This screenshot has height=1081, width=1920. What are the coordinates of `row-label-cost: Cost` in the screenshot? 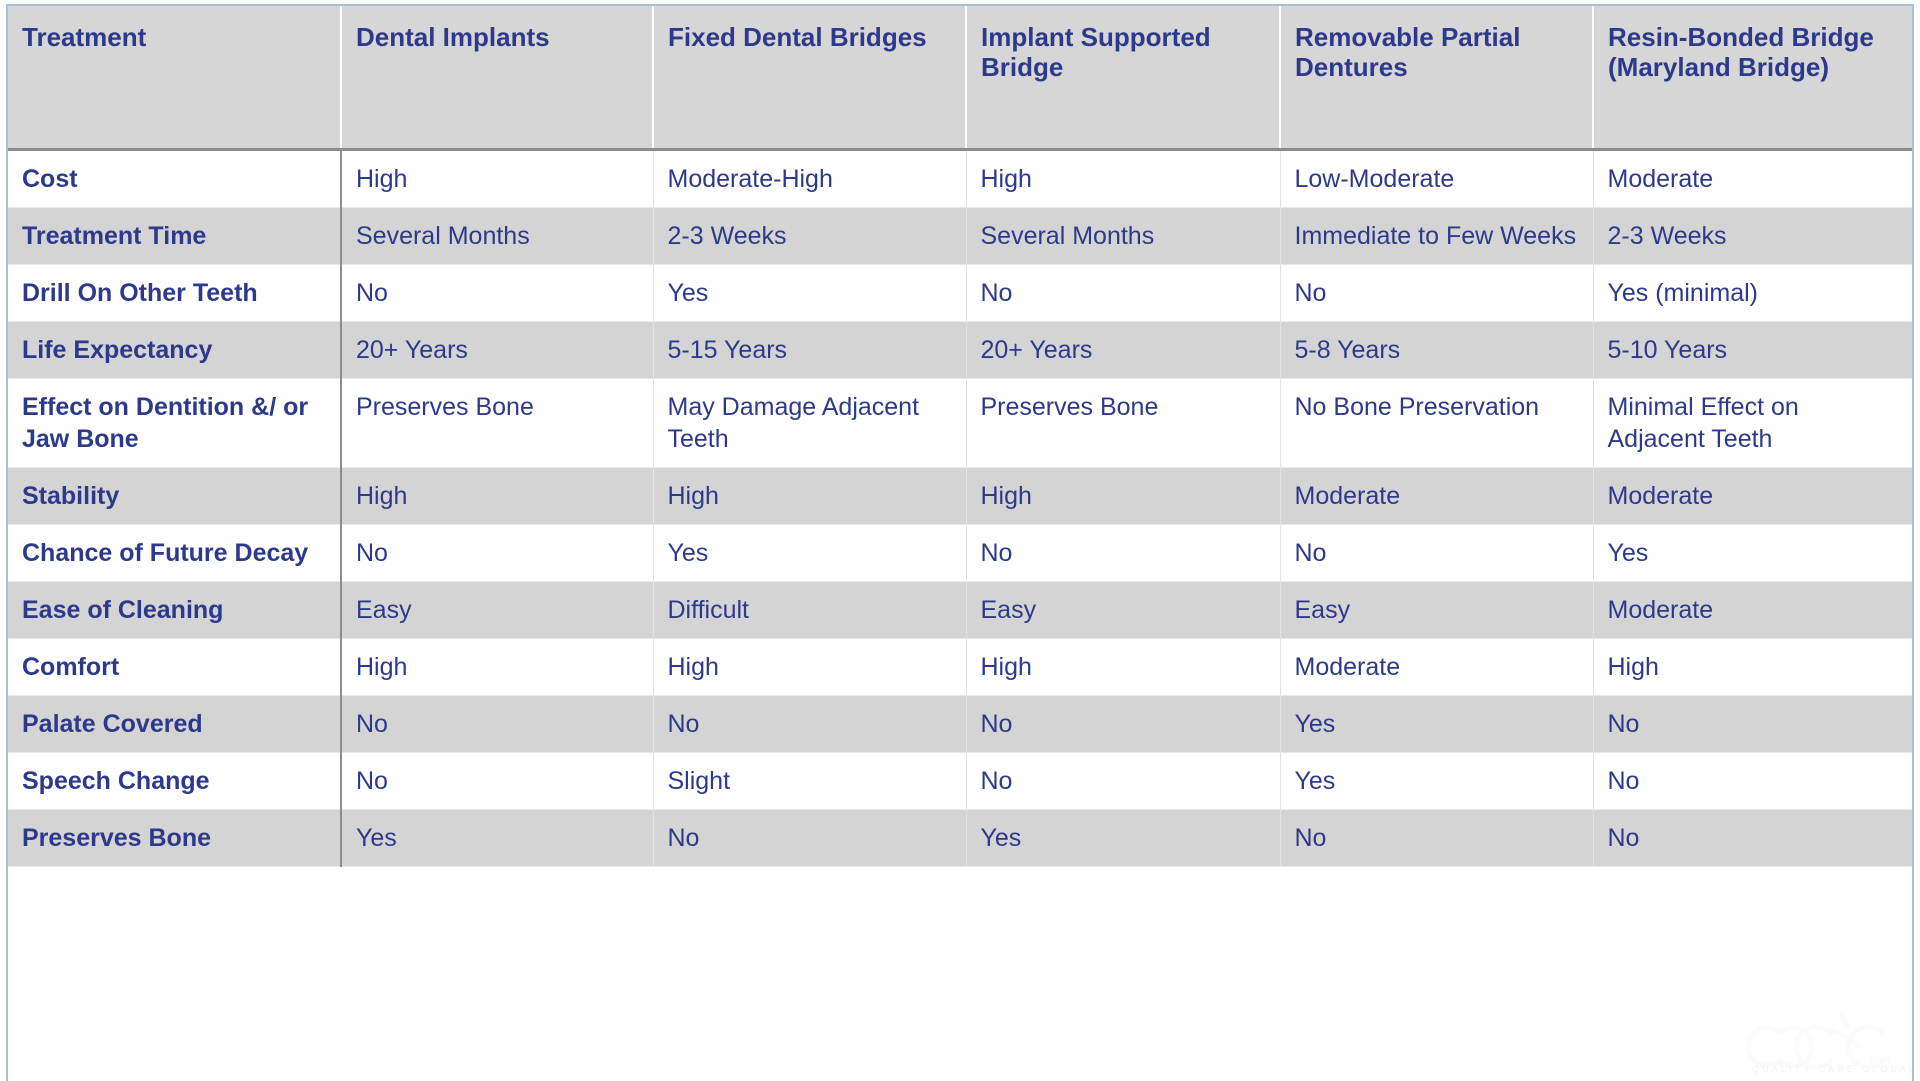 It's located at (175, 178).